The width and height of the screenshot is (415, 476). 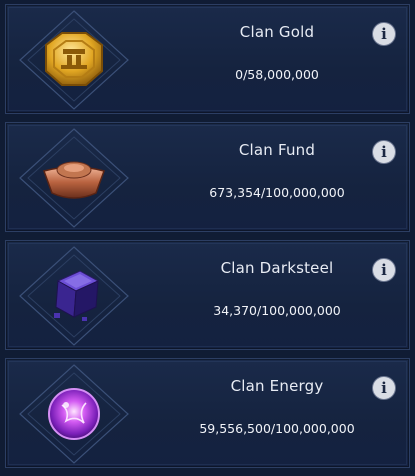 I want to click on resource-amount: 59,556,500/100,000,000, so click(x=277, y=428).